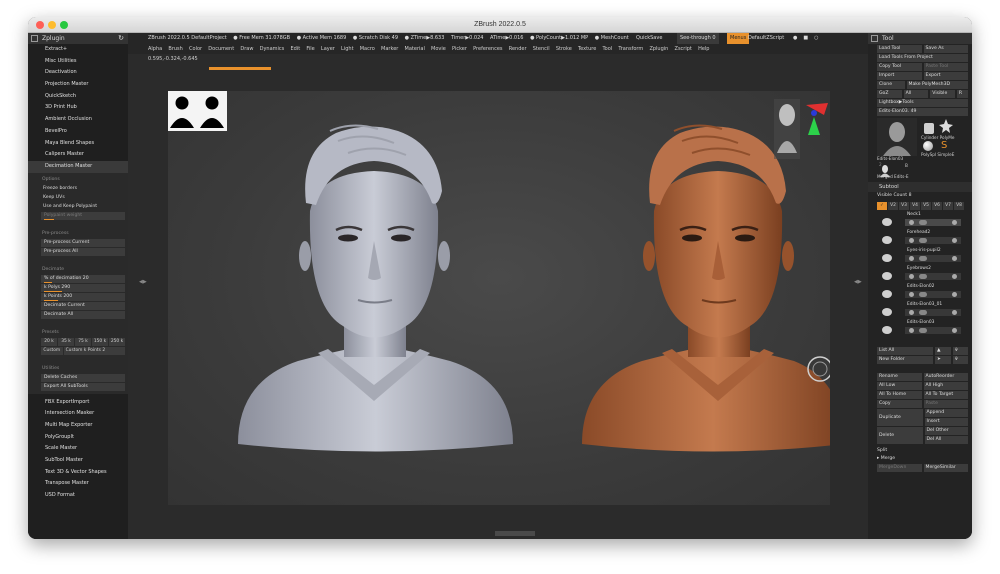 The image size is (1000, 574). What do you see at coordinates (922, 103) in the screenshot?
I see `lightbox-tools-button: Lightbox▶Tools` at bounding box center [922, 103].